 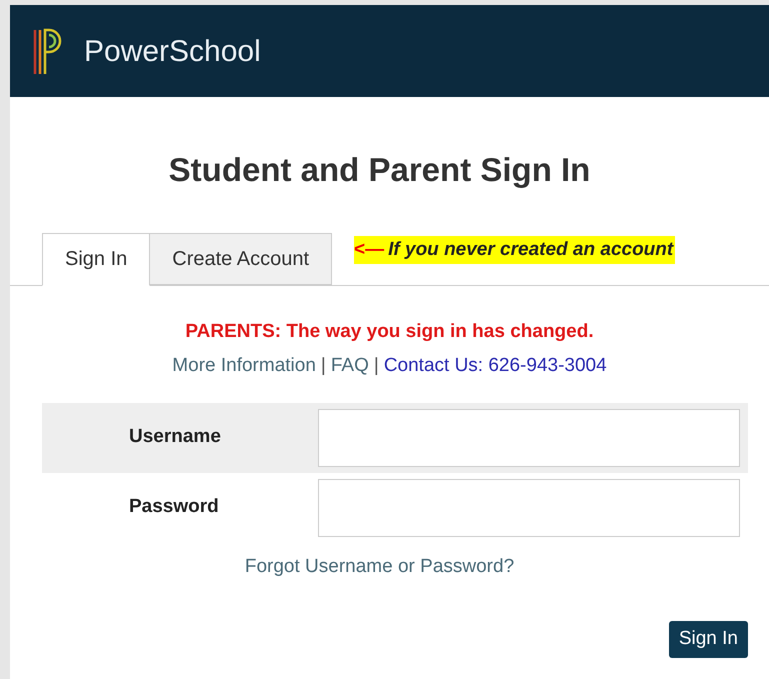 What do you see at coordinates (380, 170) in the screenshot?
I see `page-title: Student and Parent Sign In` at bounding box center [380, 170].